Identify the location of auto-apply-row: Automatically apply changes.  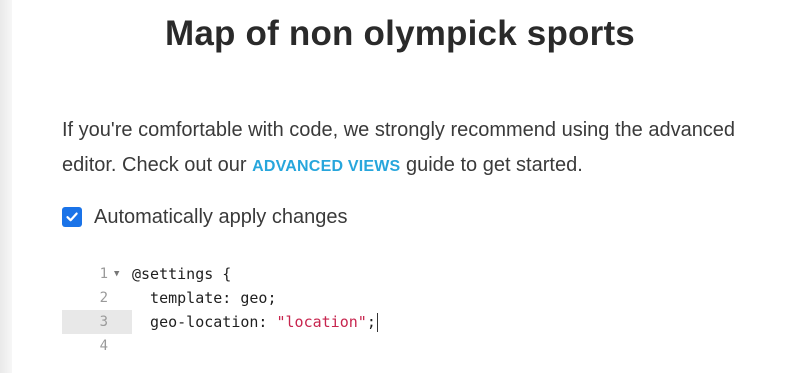
(204, 217).